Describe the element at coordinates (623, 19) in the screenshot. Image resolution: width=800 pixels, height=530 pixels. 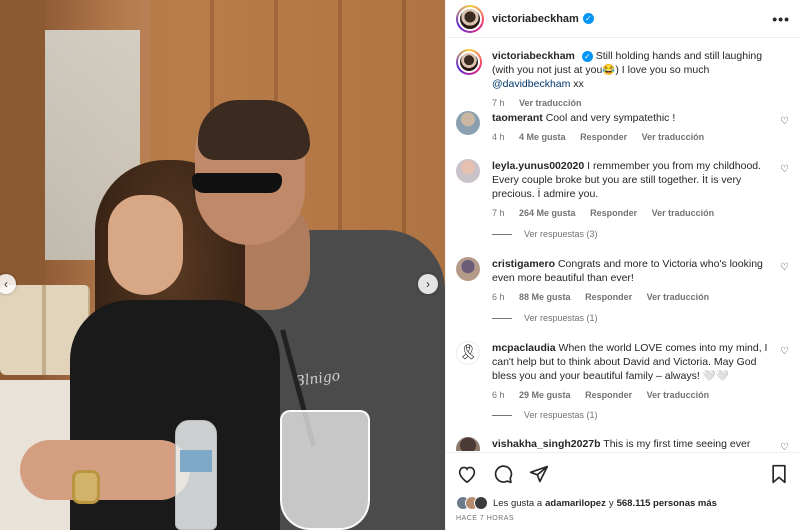
I see `post-header: victoriabeckham ✓ •••` at that location.